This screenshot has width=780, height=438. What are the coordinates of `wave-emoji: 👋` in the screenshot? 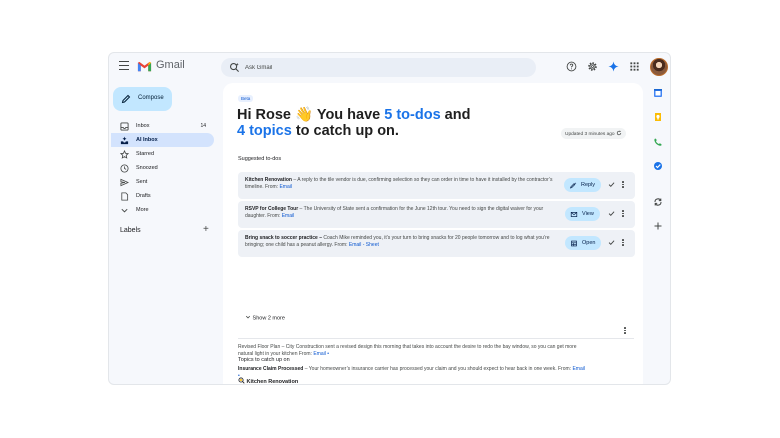 It's located at (304, 115).